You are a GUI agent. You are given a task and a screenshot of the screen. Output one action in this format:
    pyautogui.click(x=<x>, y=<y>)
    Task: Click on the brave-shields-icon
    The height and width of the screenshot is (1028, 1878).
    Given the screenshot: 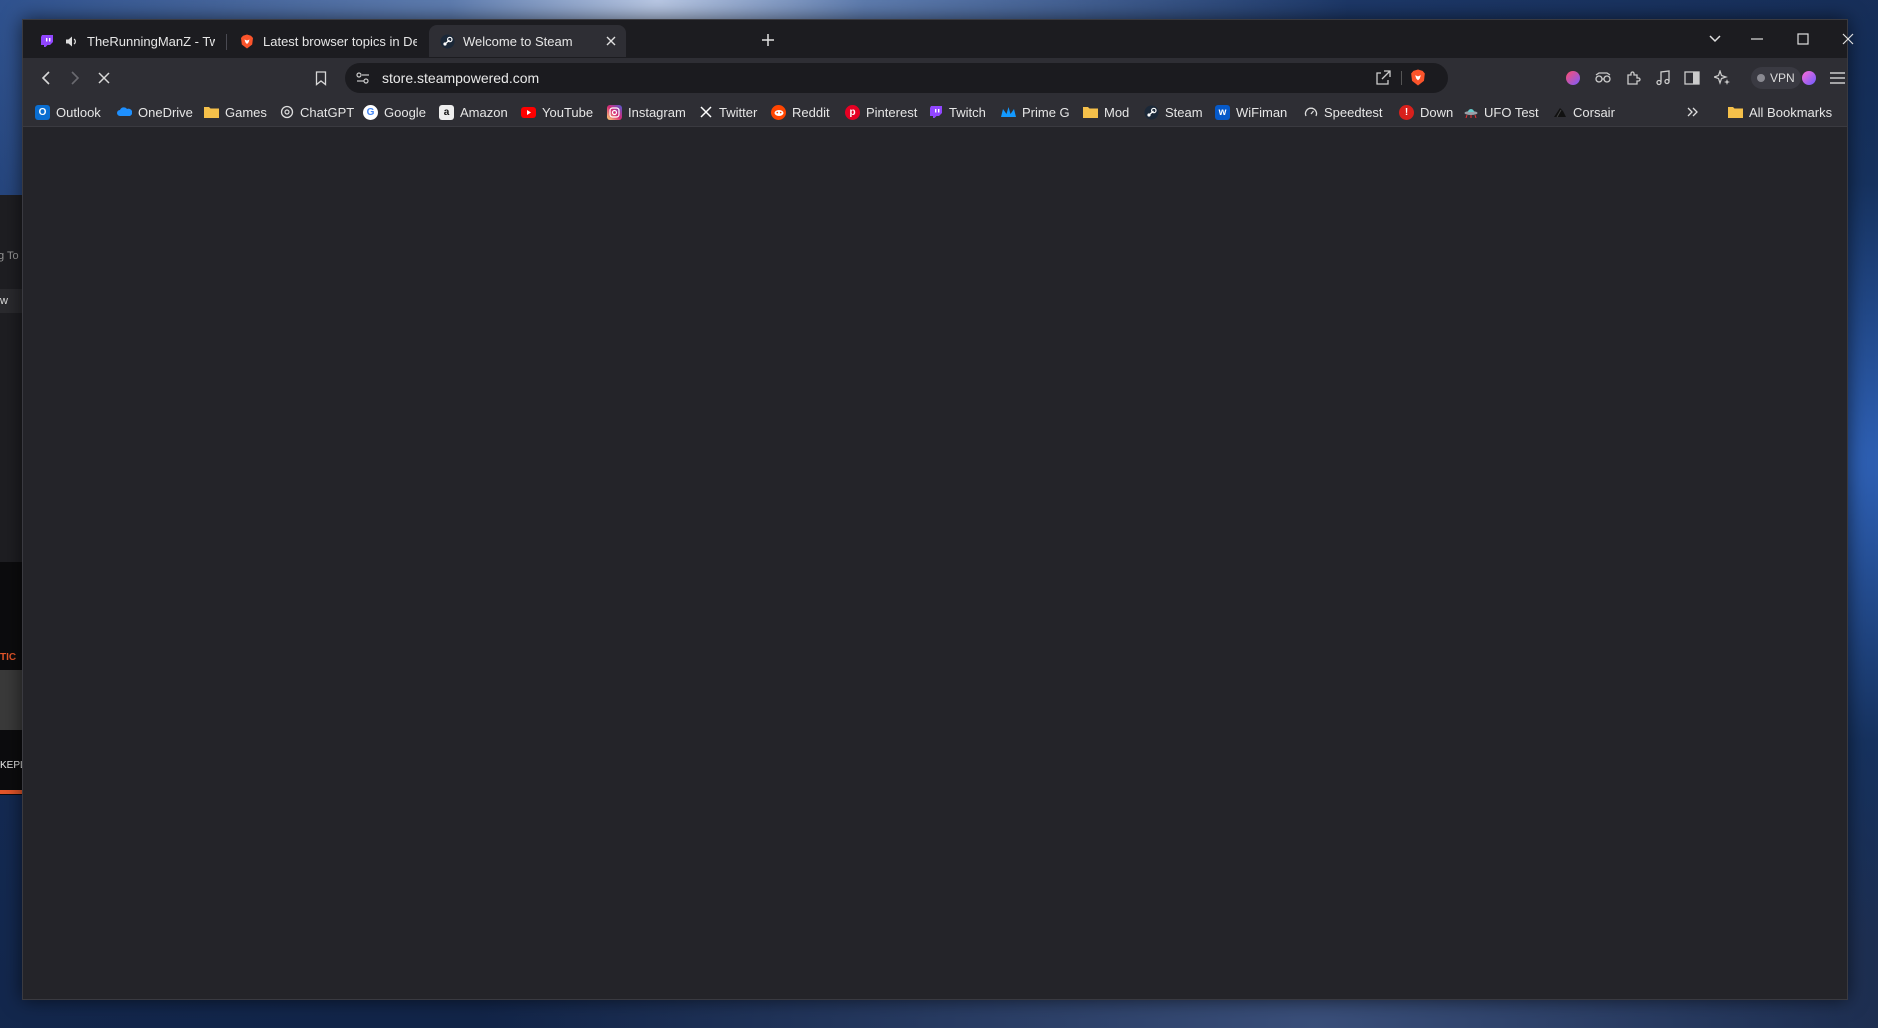 What is the action you would take?
    pyautogui.click(x=1418, y=79)
    